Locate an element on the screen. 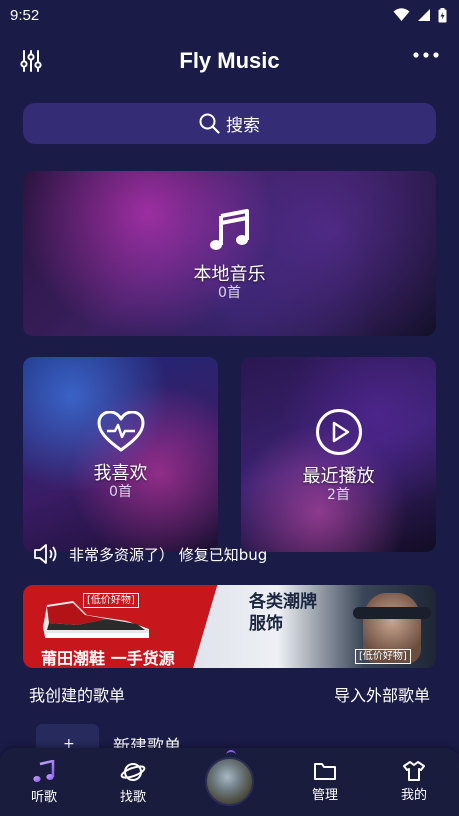 Image resolution: width=459 pixels, height=816 pixels. battery-icon is located at coordinates (442, 14).